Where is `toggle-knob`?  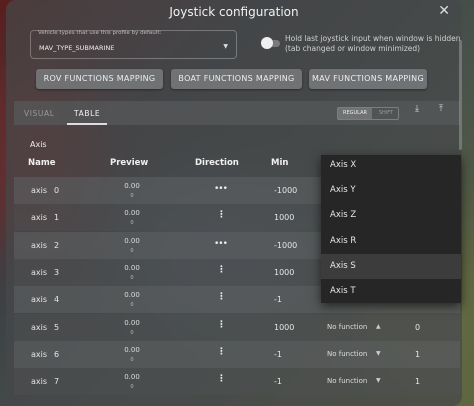 toggle-knob is located at coordinates (267, 43).